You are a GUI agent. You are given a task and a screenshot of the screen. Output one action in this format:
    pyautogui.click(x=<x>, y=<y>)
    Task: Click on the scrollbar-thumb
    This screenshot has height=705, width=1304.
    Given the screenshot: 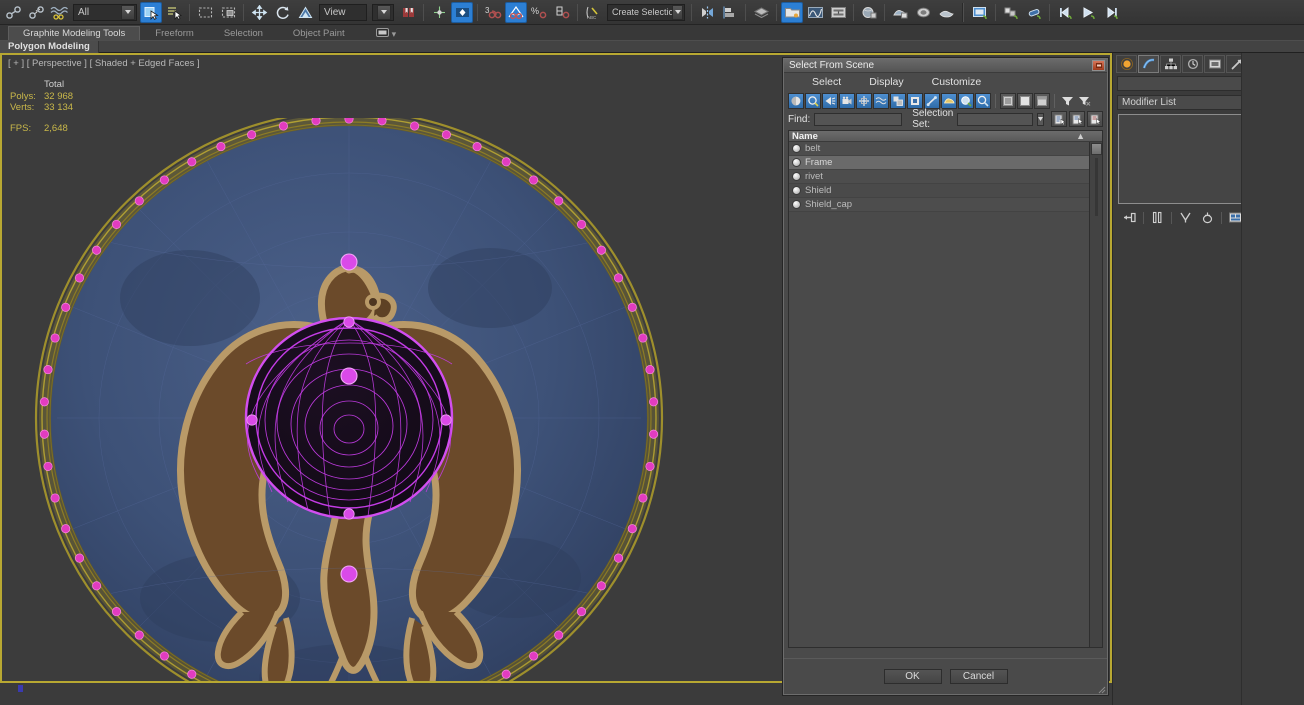 What is the action you would take?
    pyautogui.click(x=1096, y=149)
    